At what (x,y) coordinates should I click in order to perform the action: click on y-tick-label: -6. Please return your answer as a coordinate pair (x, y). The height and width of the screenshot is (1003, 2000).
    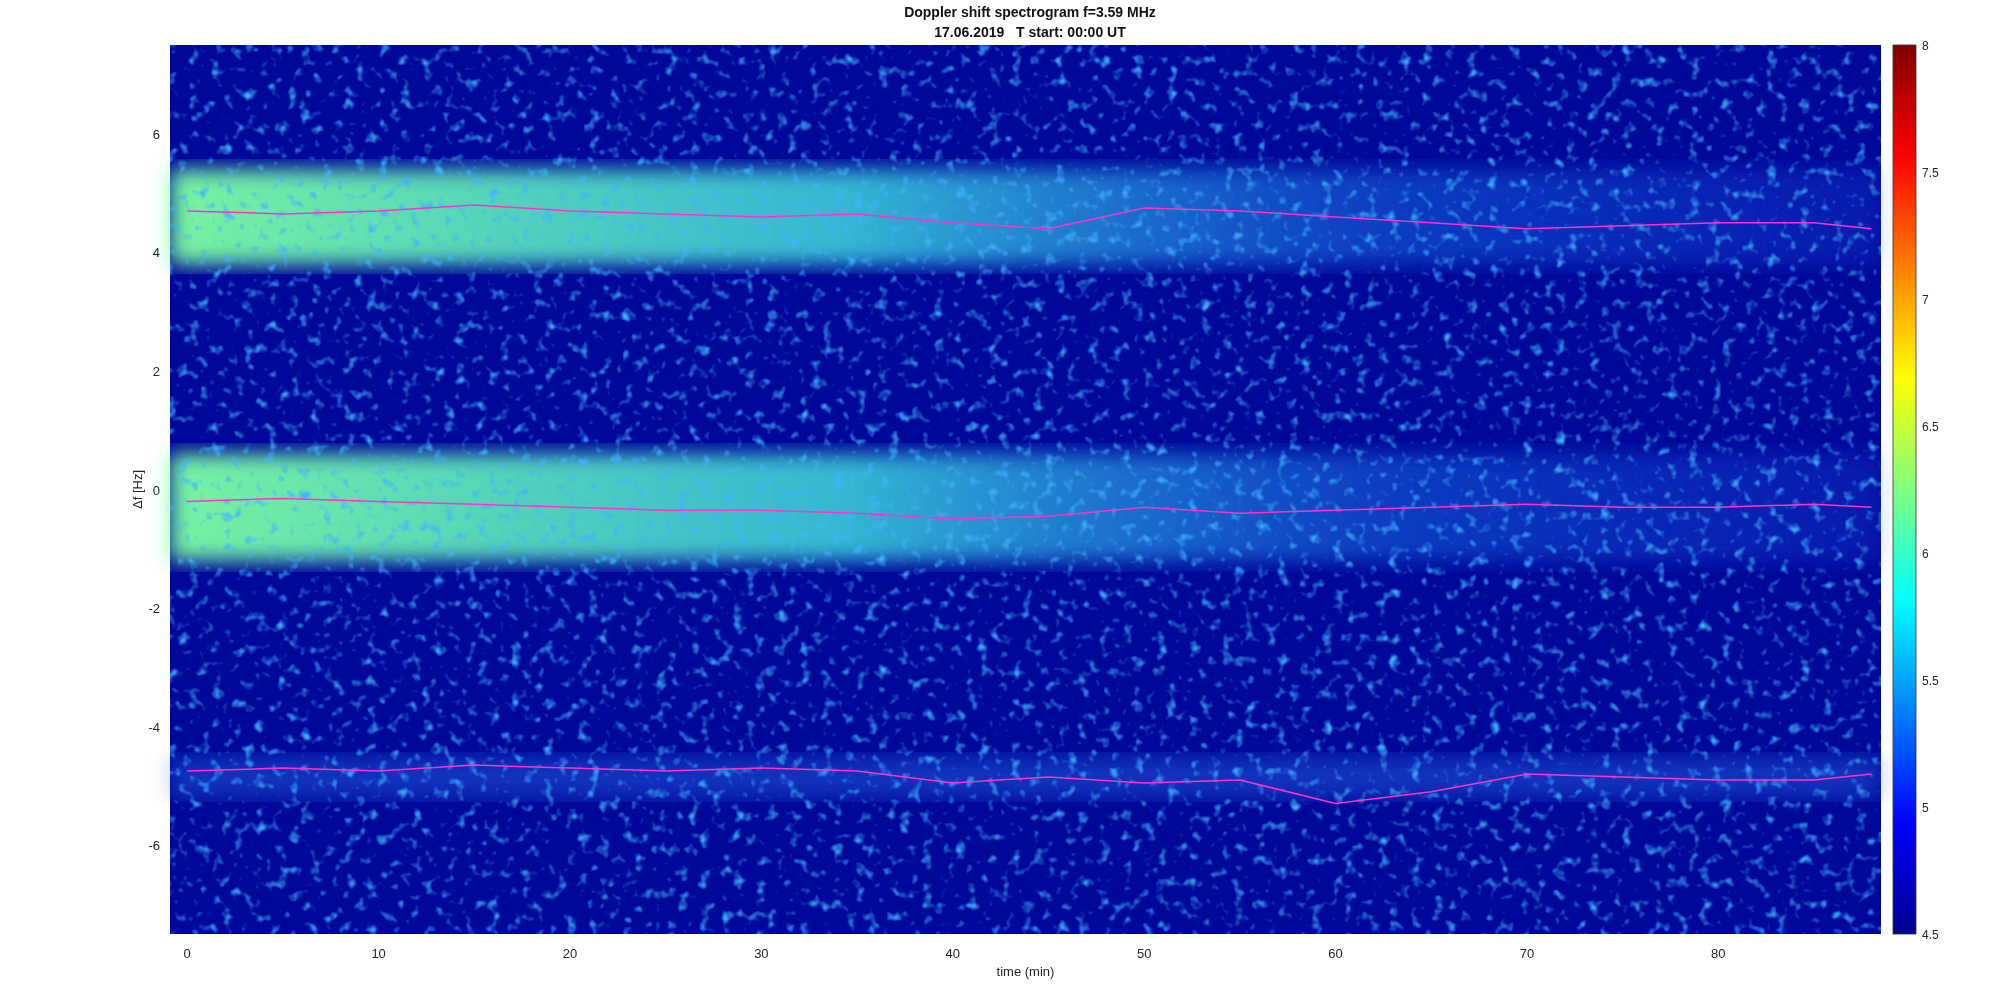
    Looking at the image, I should click on (154, 846).